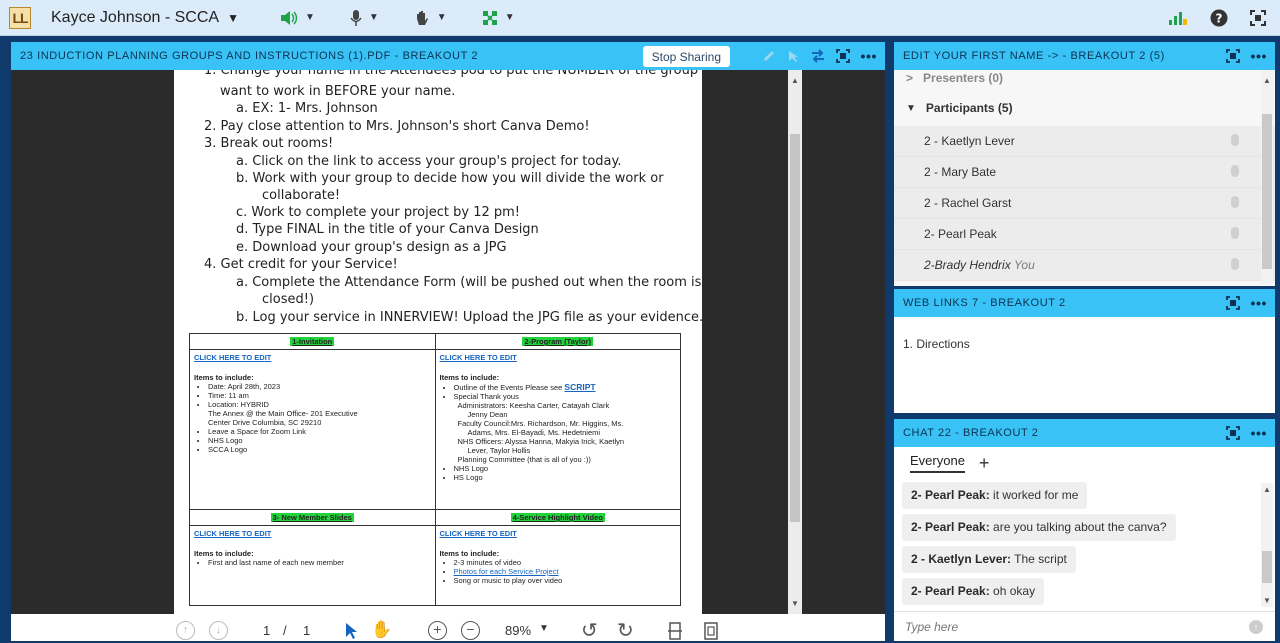 The image size is (1280, 643). Describe the element at coordinates (364, 18) in the screenshot. I see `microphone-control: ▼` at that location.